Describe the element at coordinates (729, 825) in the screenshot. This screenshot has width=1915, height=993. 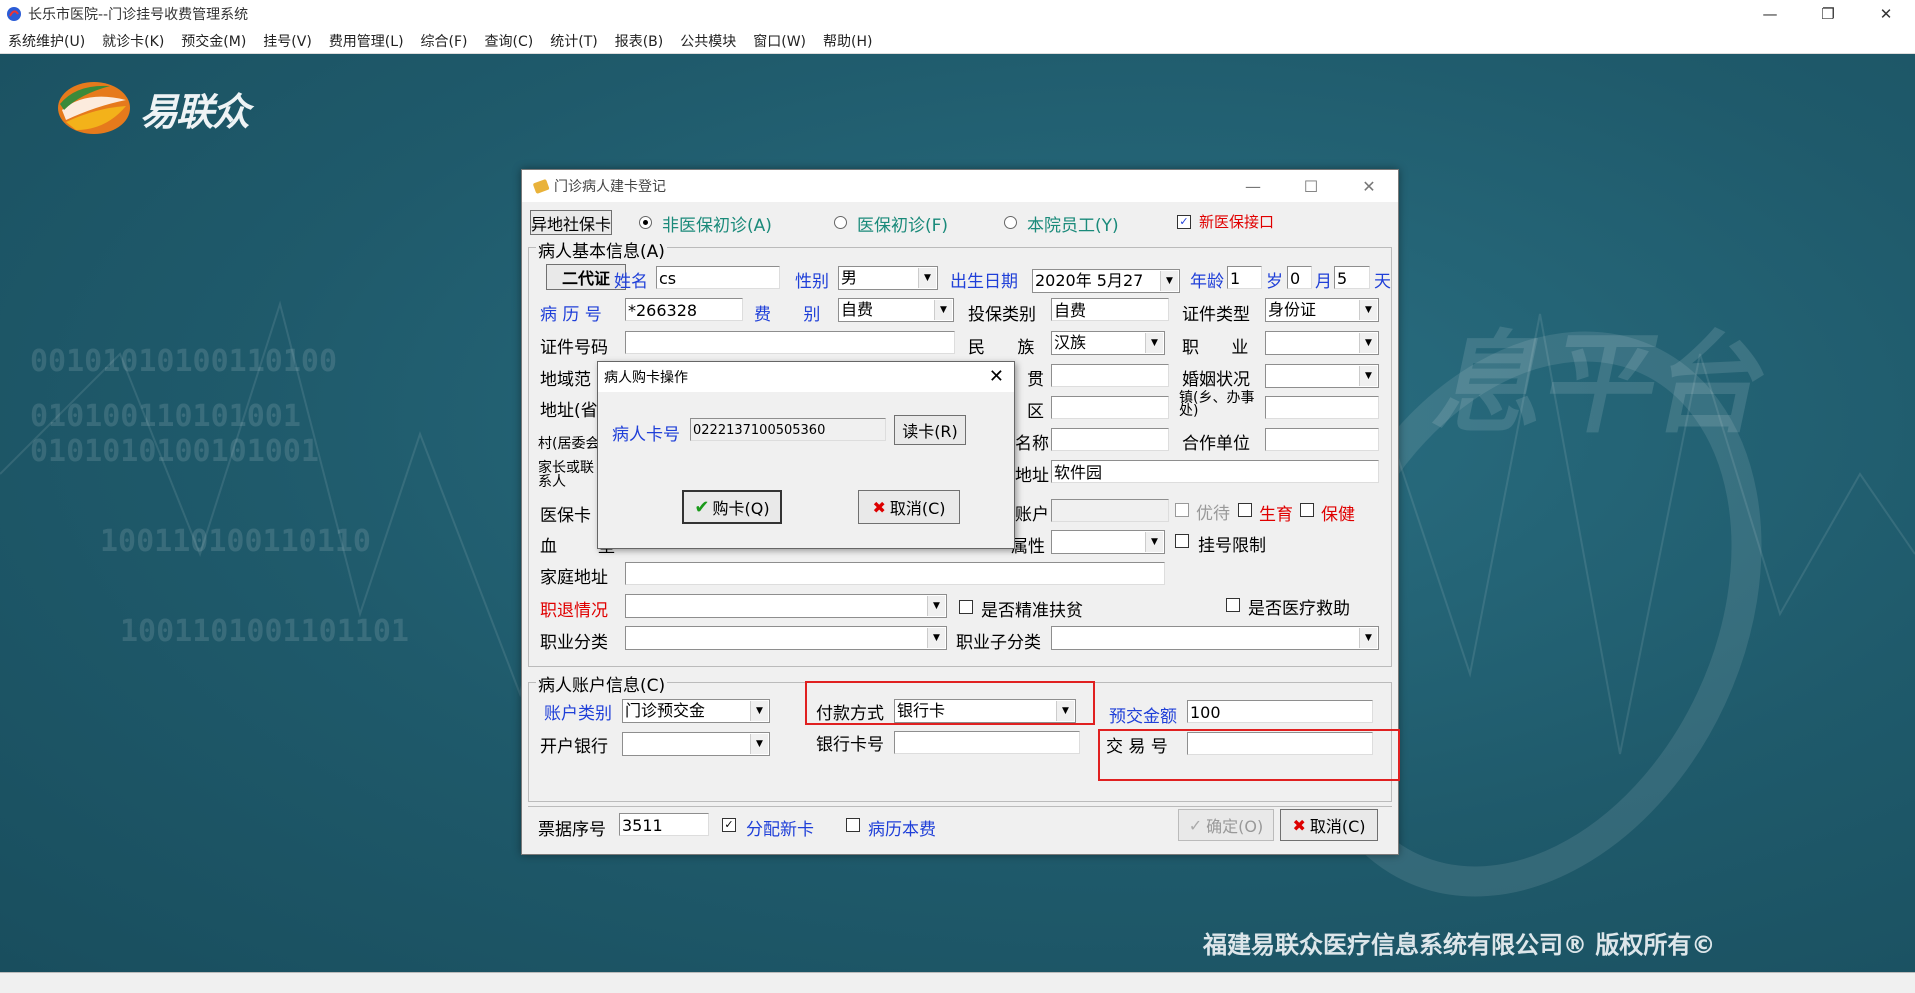
I see `assign-card-checkbox: ✓` at that location.